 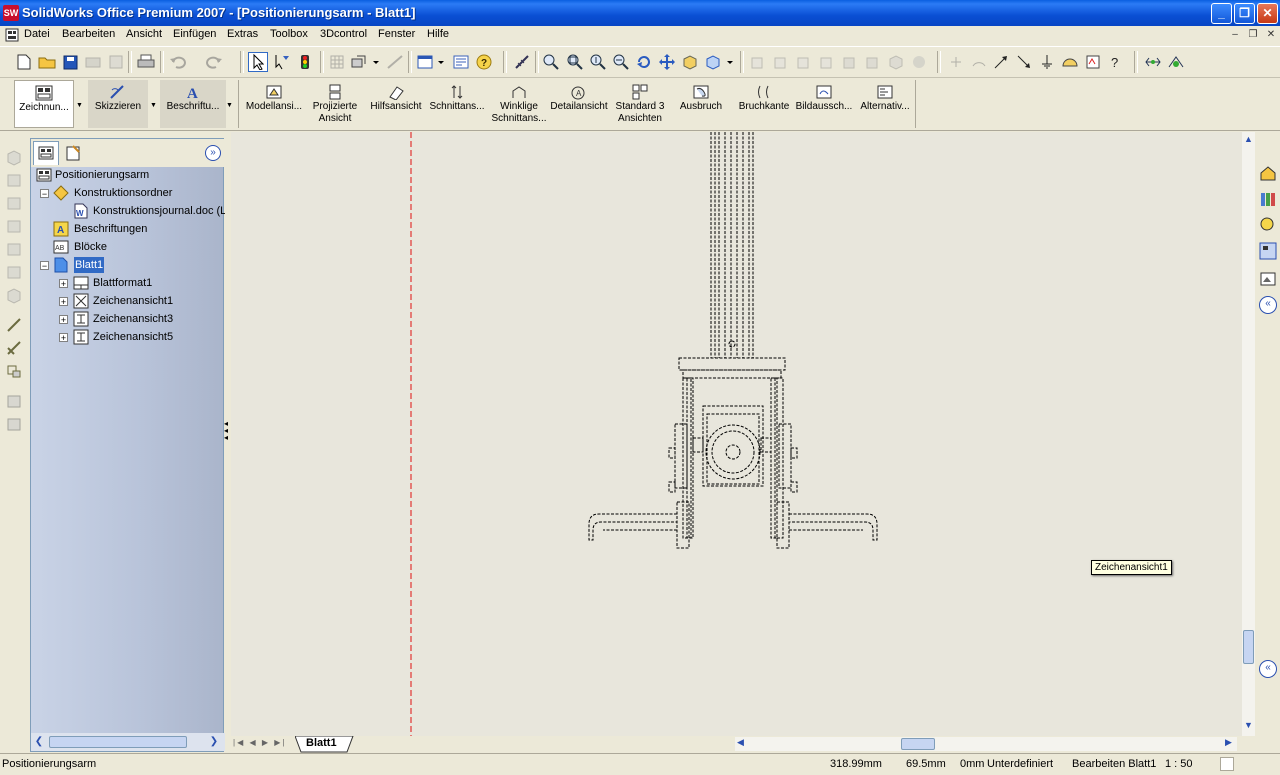 What do you see at coordinates (123, 193) in the screenshot?
I see `tree-item-konstruktionsordner: Konstruktionsordner` at bounding box center [123, 193].